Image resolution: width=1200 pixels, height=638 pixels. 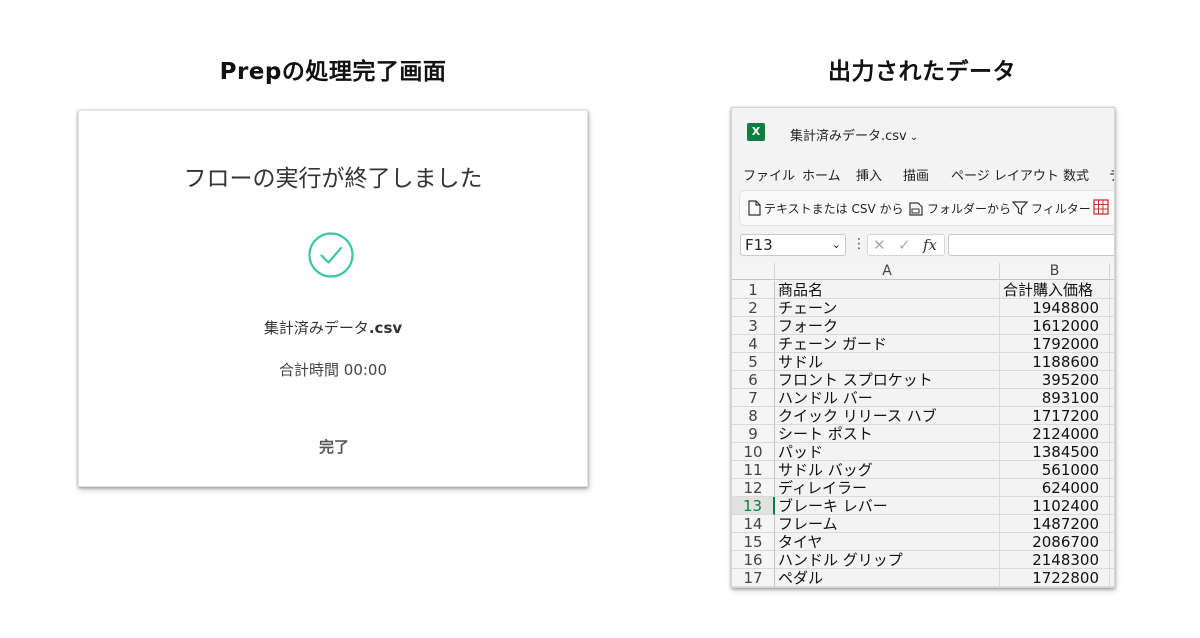 I want to click on row-number: 9, so click(x=753, y=434).